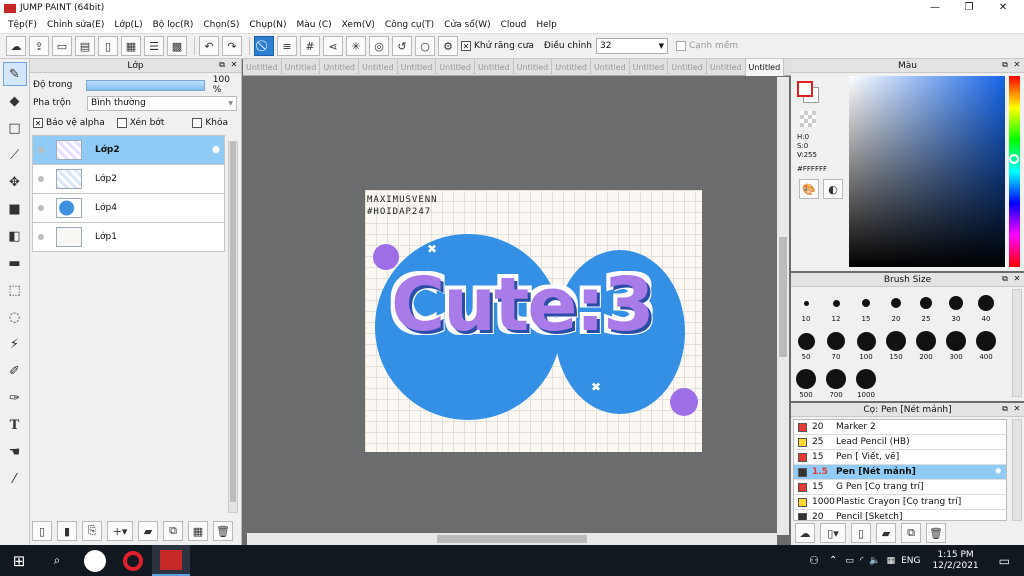  What do you see at coordinates (128, 25) in the screenshot?
I see `menu-layer: Lớp(L)` at bounding box center [128, 25].